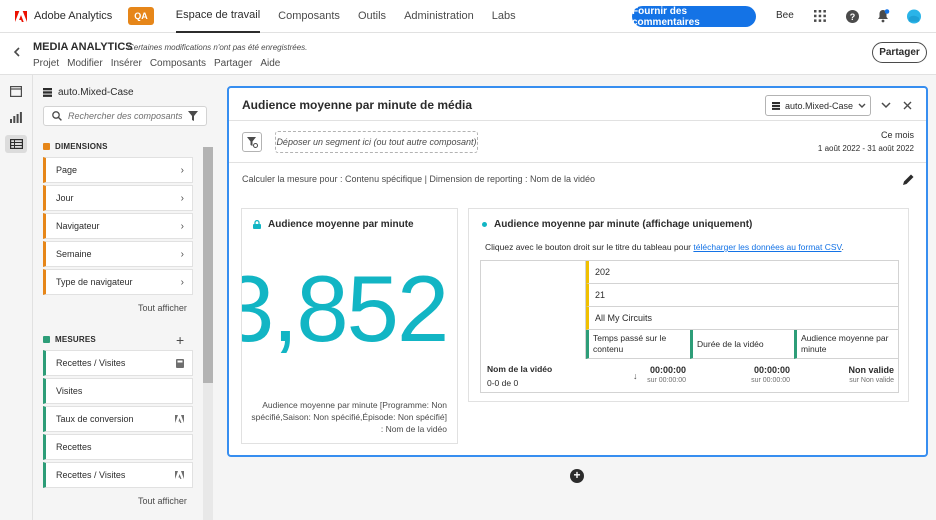  Describe the element at coordinates (730, 343) in the screenshot. I see `column-label: Durée de la vidéo` at that location.